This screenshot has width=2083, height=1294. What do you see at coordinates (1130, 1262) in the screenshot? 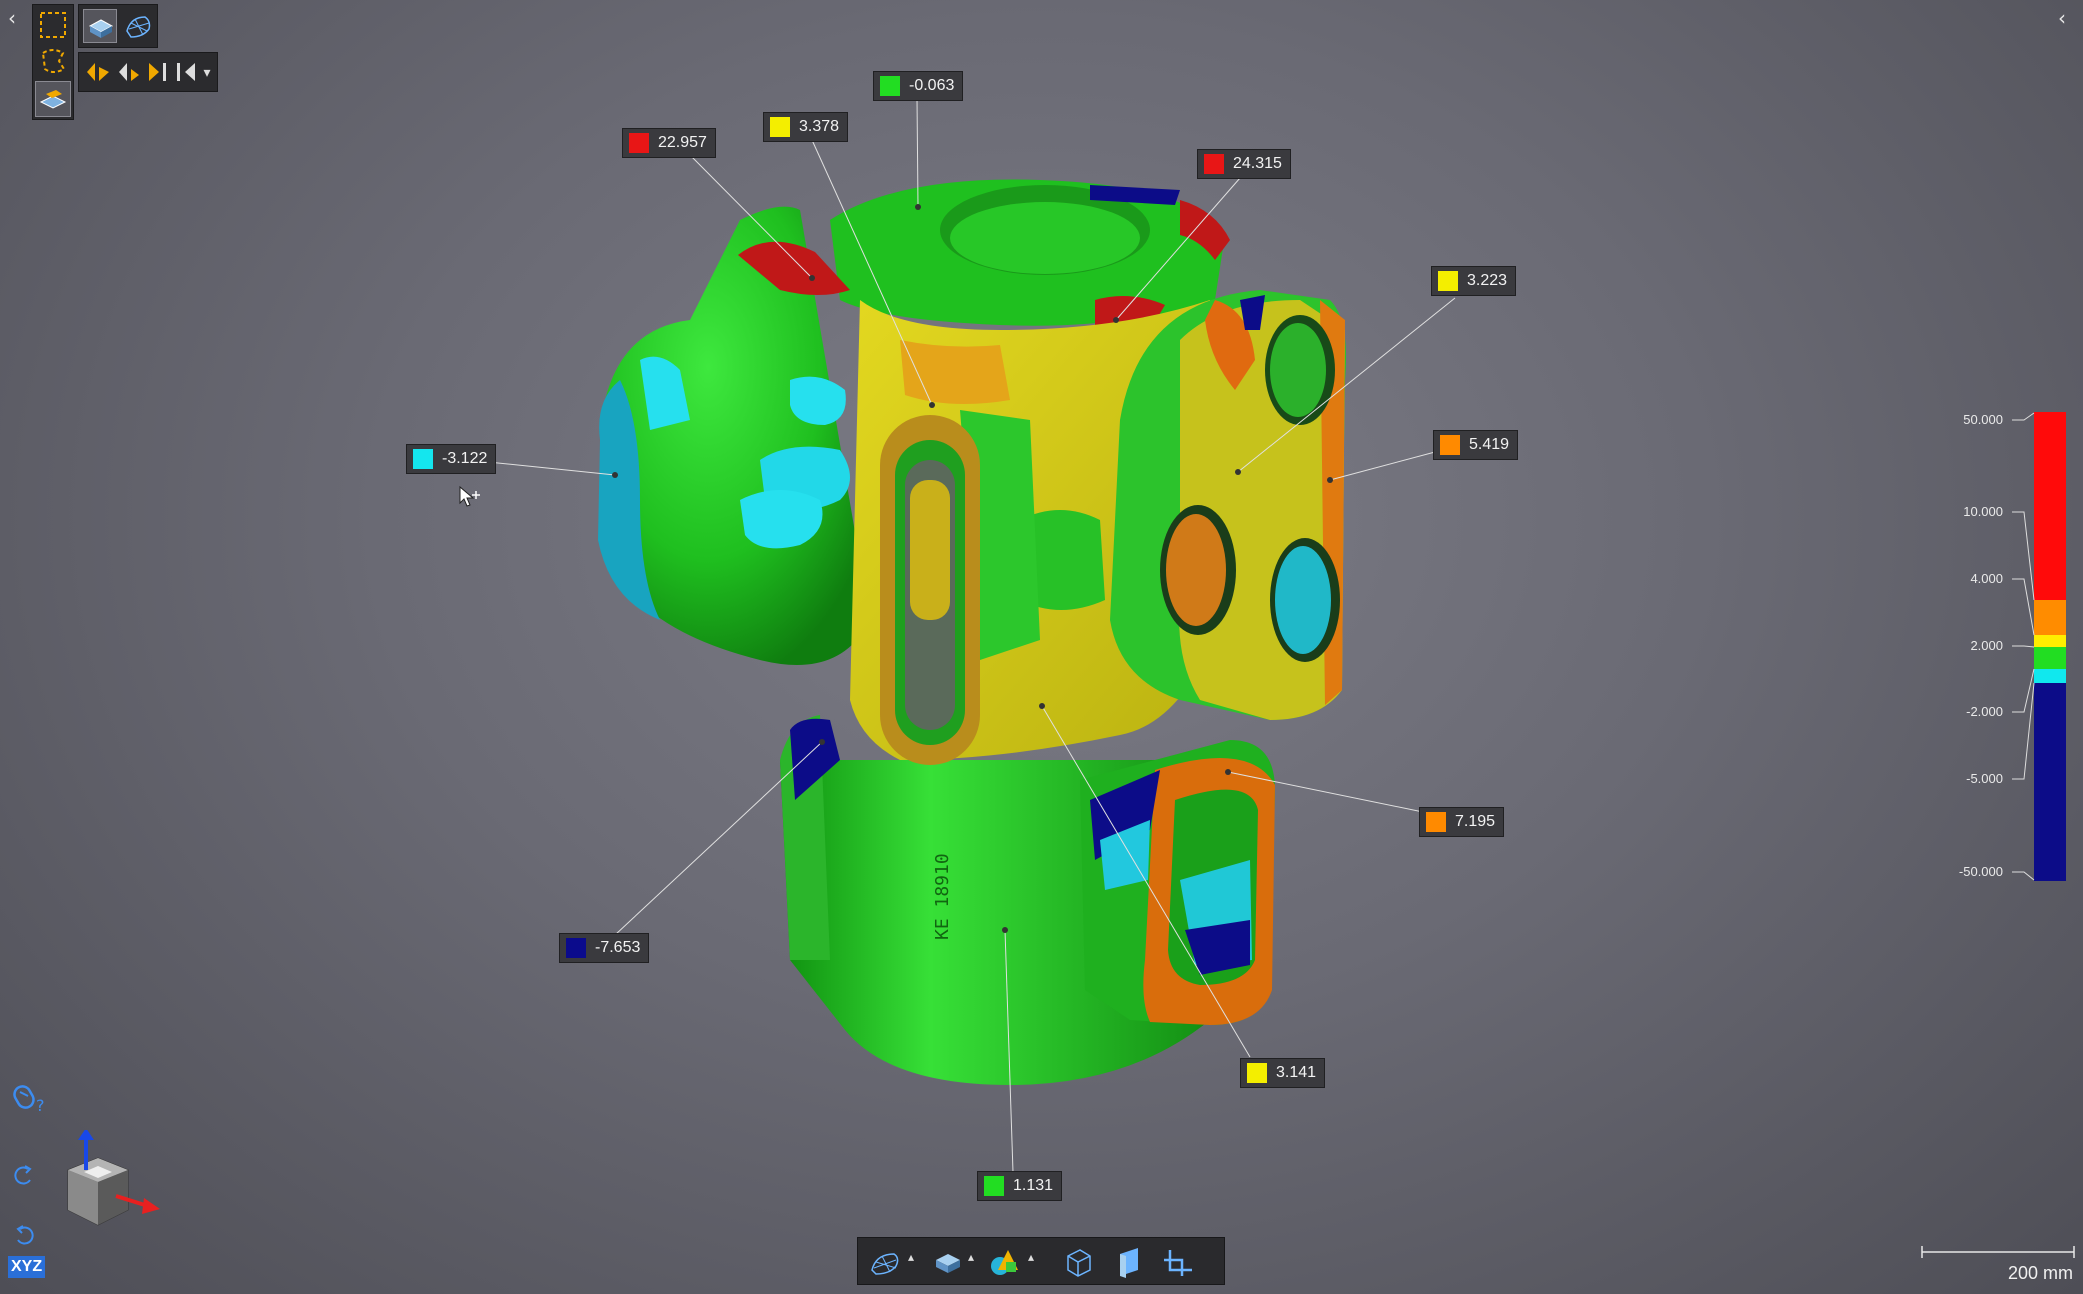
I see `clipping-plane-icon` at bounding box center [1130, 1262].